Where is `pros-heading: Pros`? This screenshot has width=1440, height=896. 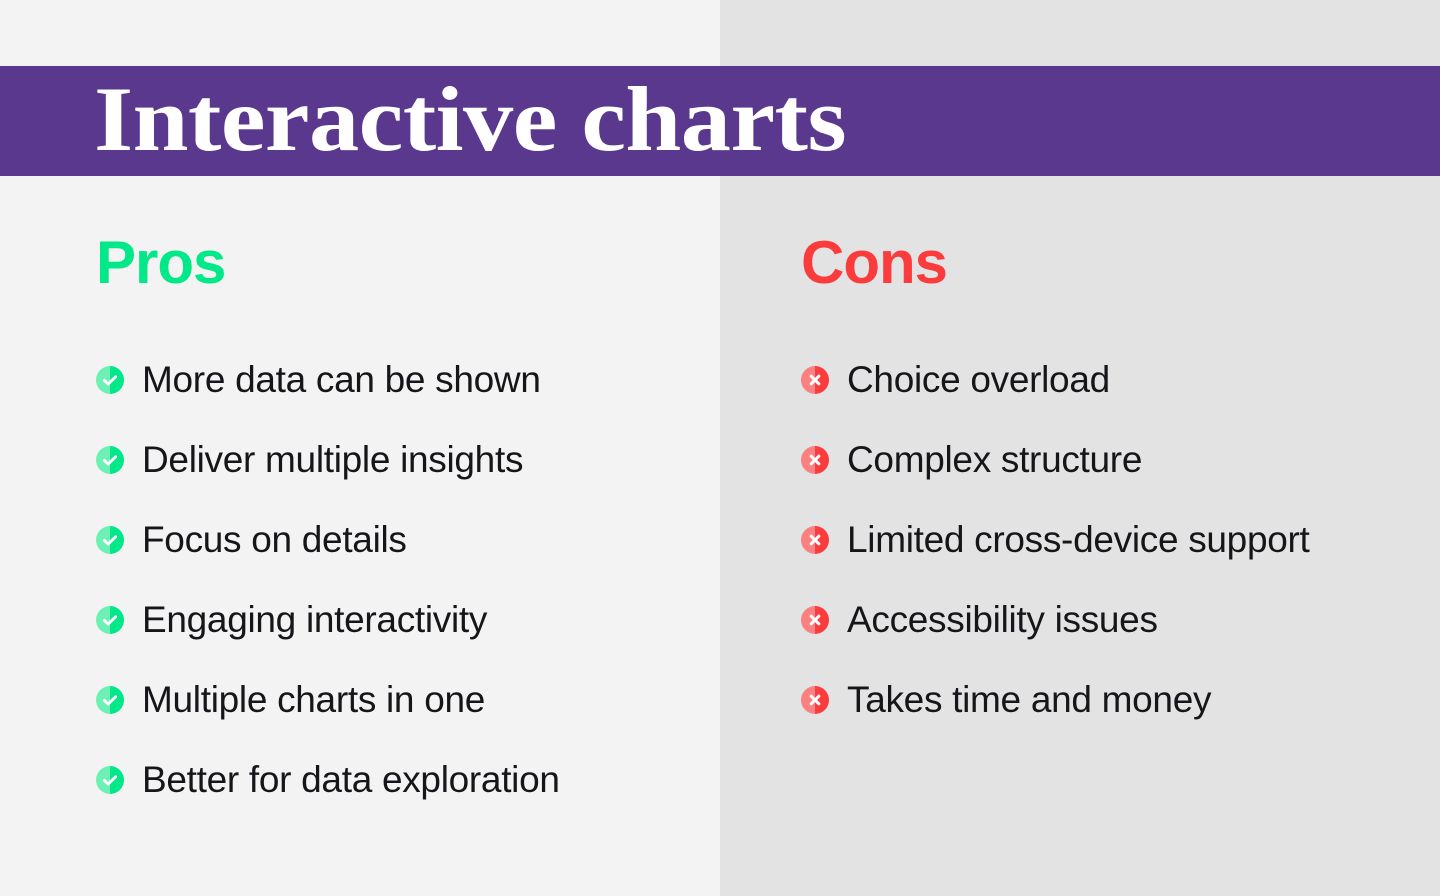 pros-heading: Pros is located at coordinates (161, 262).